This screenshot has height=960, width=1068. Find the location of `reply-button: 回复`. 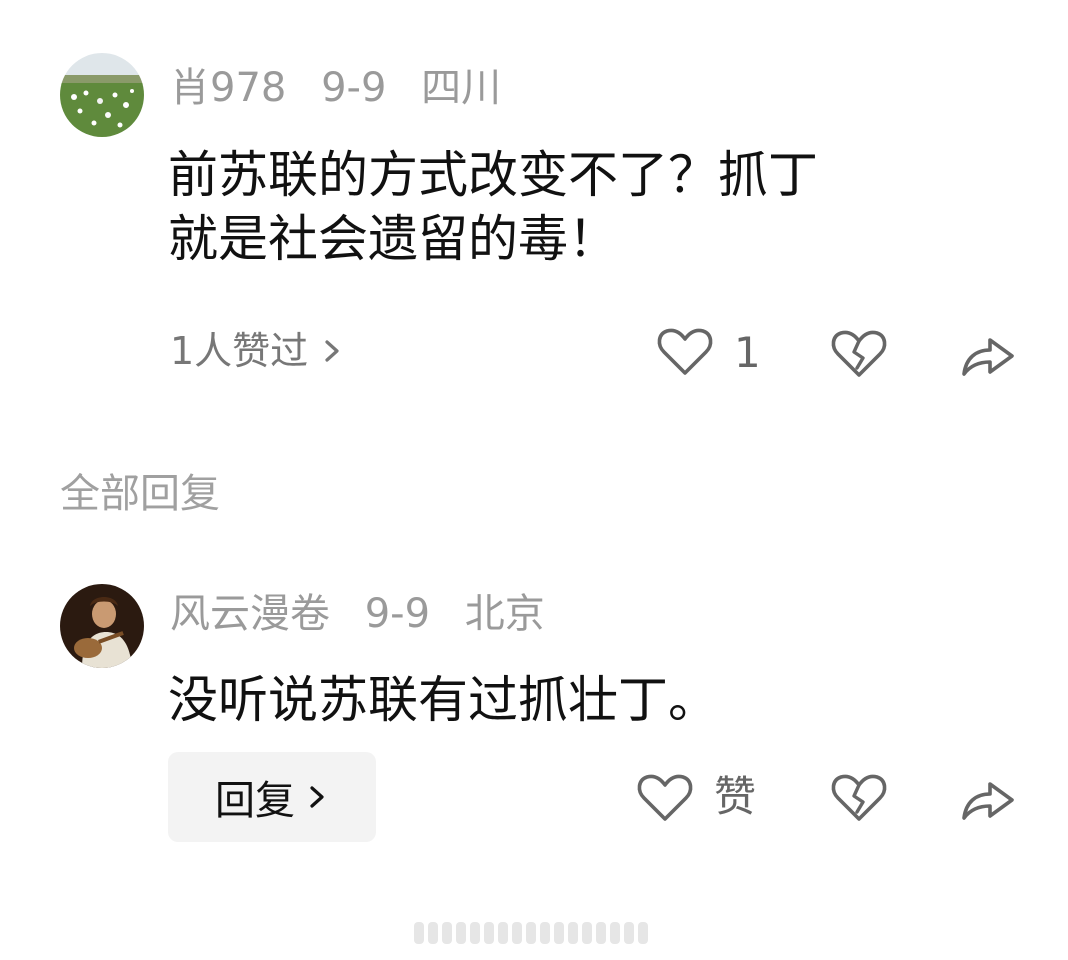

reply-button: 回复 is located at coordinates (272, 797).